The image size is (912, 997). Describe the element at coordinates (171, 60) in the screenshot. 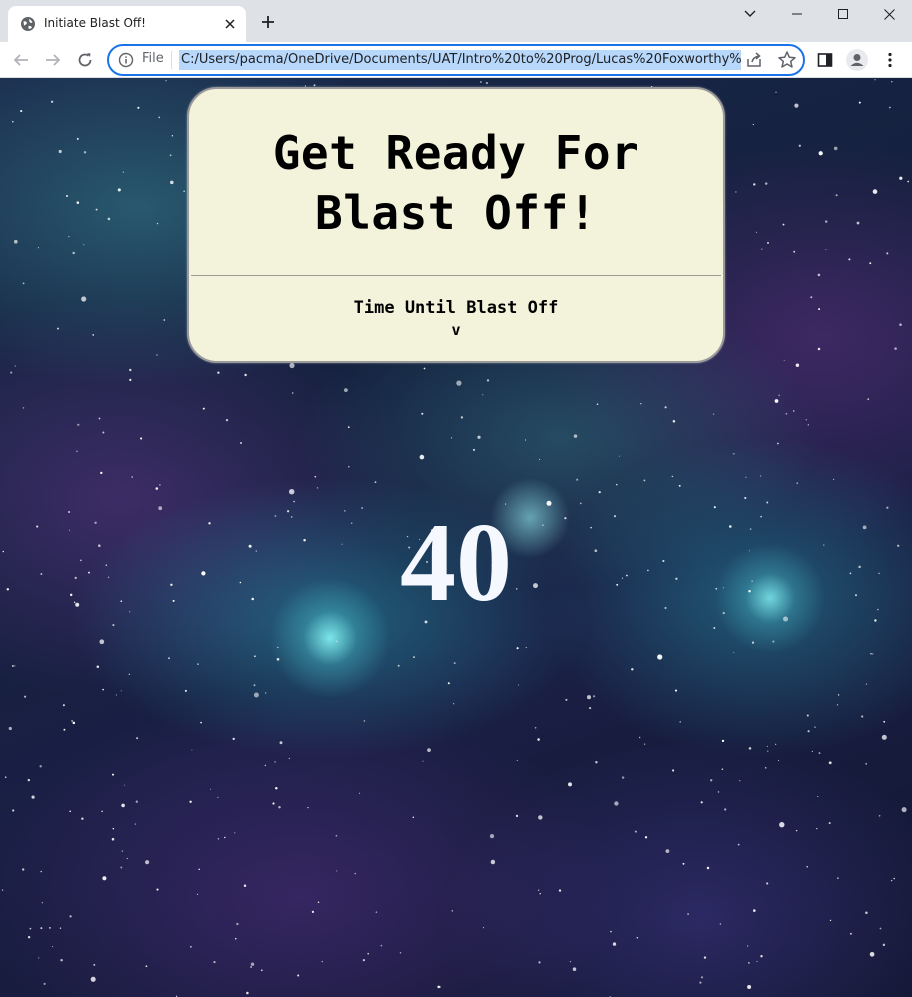

I see `omnibox-divider` at that location.